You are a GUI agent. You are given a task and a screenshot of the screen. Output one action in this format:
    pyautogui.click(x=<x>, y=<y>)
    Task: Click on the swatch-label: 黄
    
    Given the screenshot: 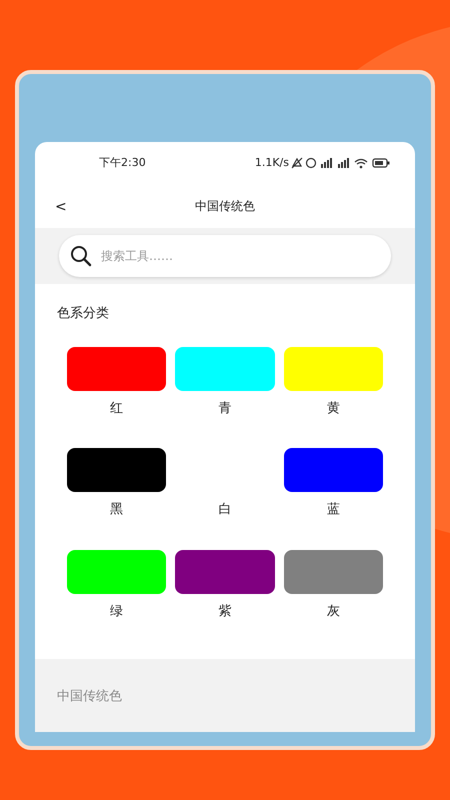 What is the action you would take?
    pyautogui.click(x=333, y=409)
    